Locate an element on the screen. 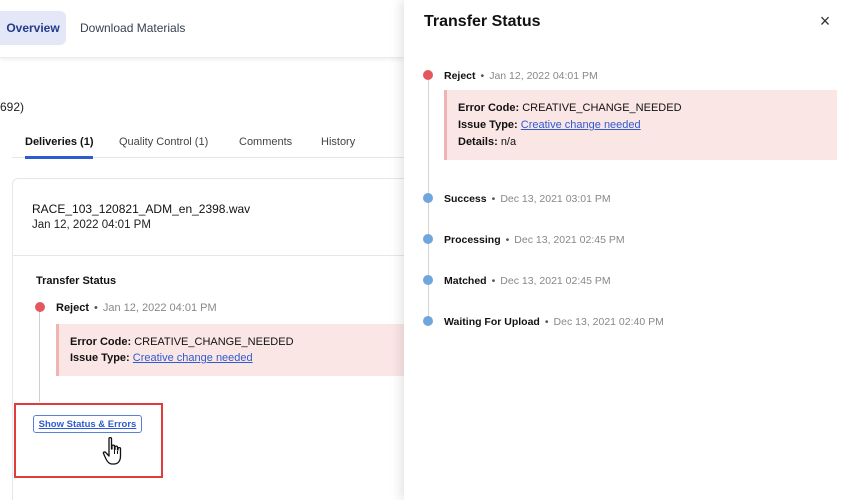 This screenshot has width=850, height=500. mini-timeline-line is located at coordinates (39, 356).